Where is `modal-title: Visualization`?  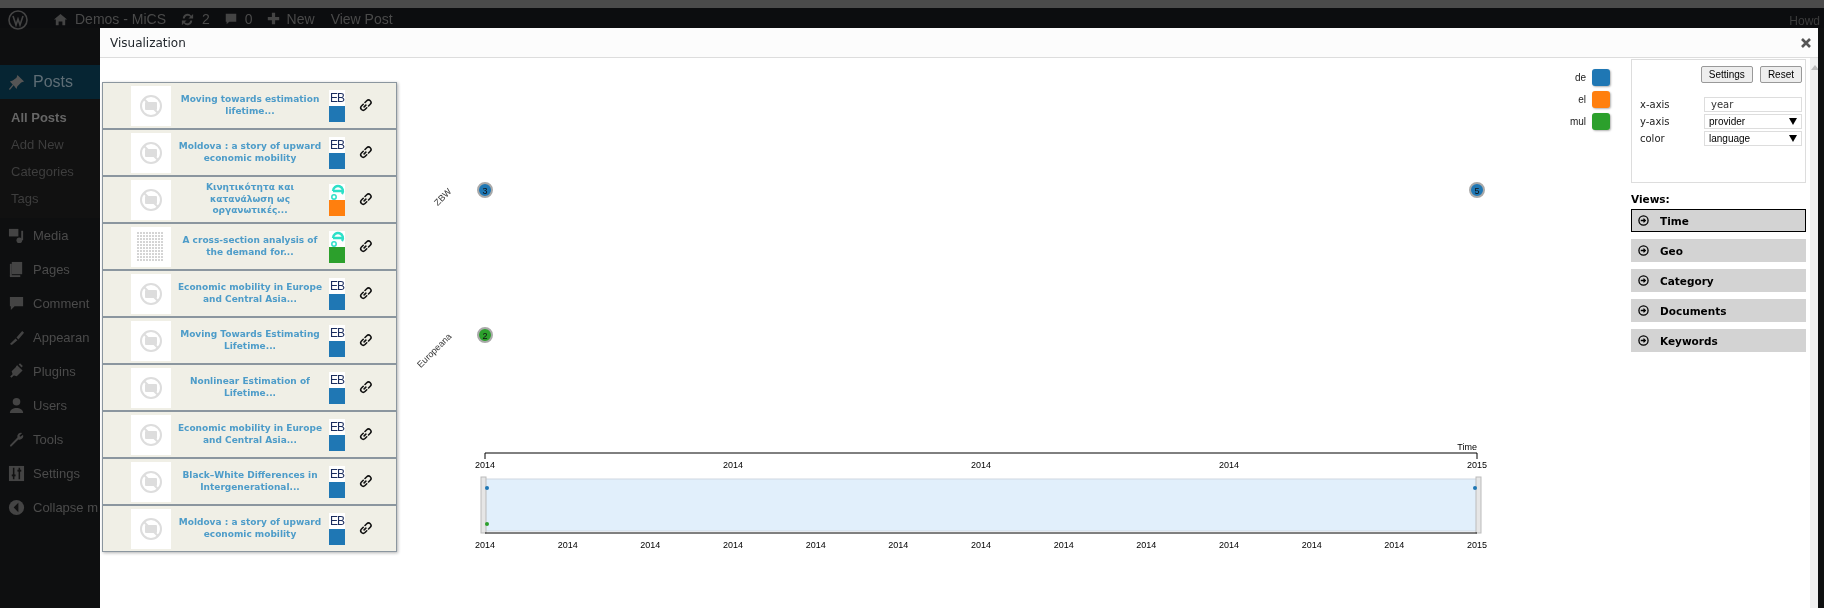
modal-title: Visualization is located at coordinates (148, 42).